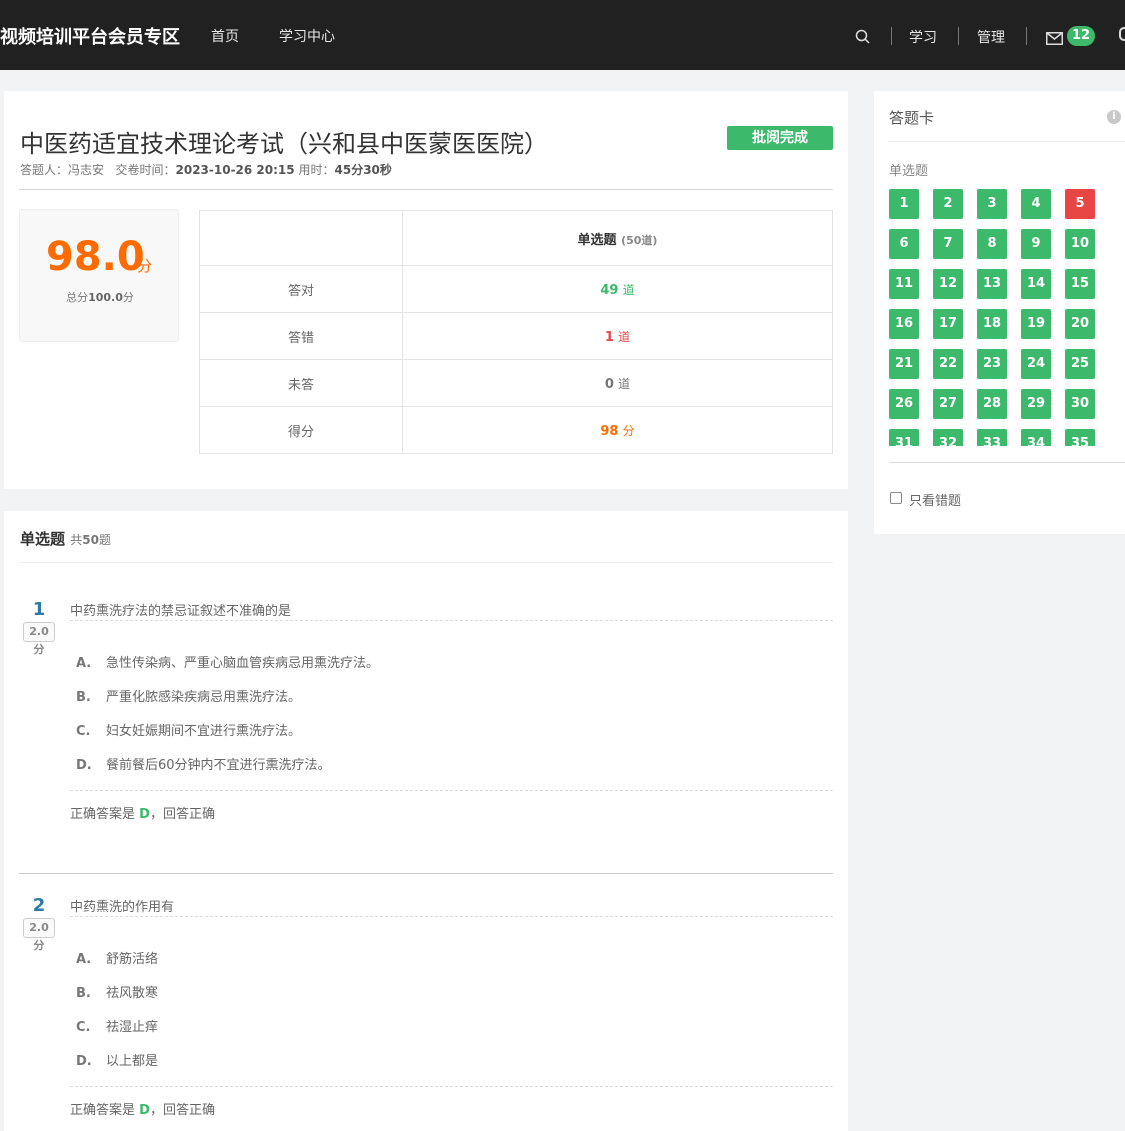 This screenshot has height=1131, width=1125. What do you see at coordinates (86, 170) in the screenshot?
I see `answerer-name: 冯志安` at bounding box center [86, 170].